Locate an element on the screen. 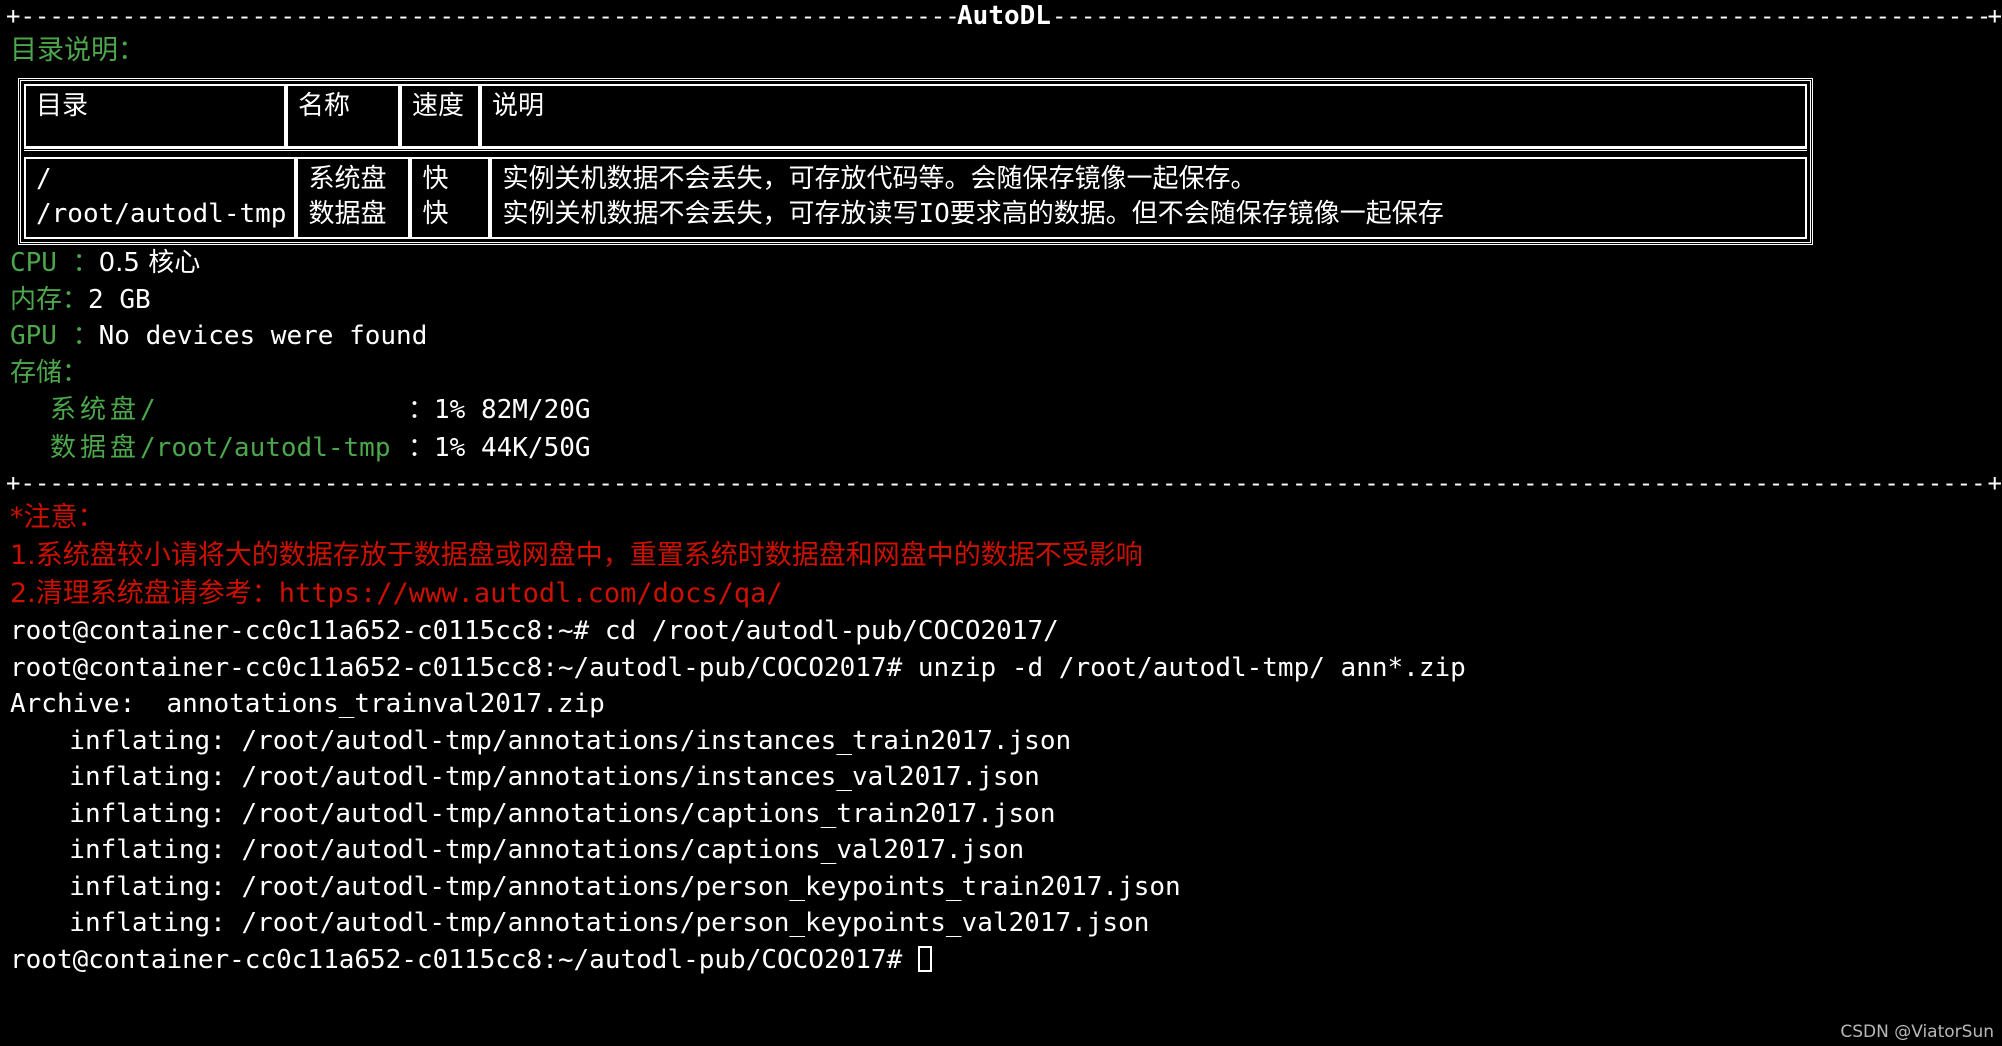 The width and height of the screenshot is (2002, 1046). storage-sep-system: ： is located at coordinates (421, 410).